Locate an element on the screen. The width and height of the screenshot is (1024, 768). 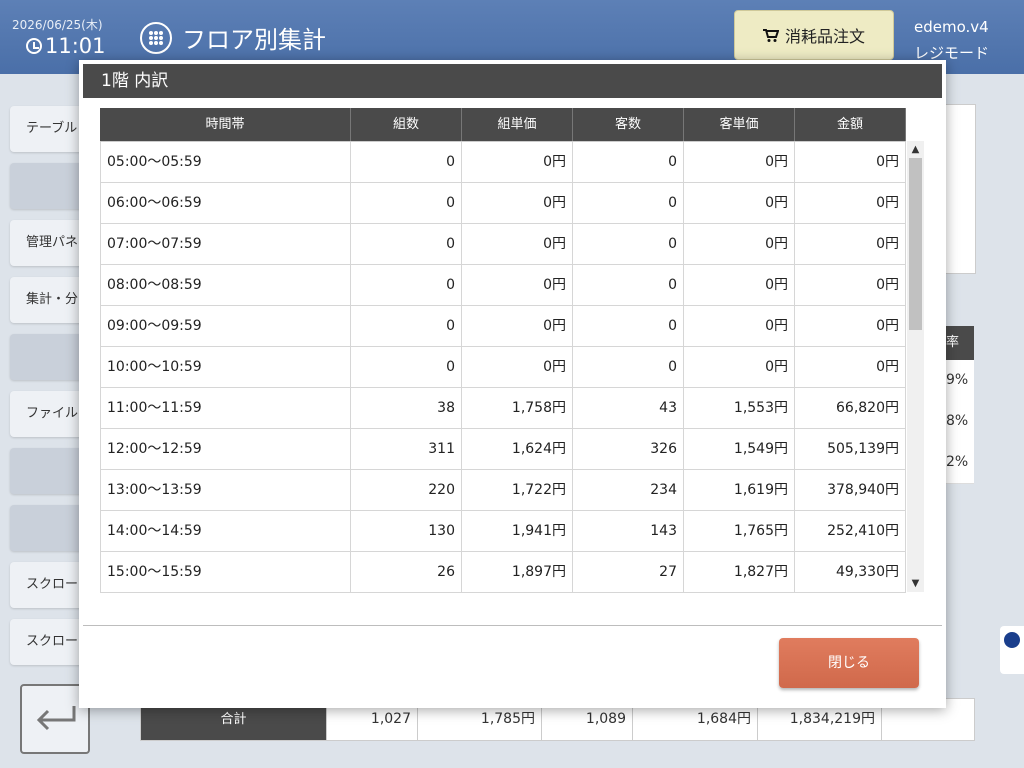
cell-time: 09:00～09:59 is located at coordinates (225, 326).